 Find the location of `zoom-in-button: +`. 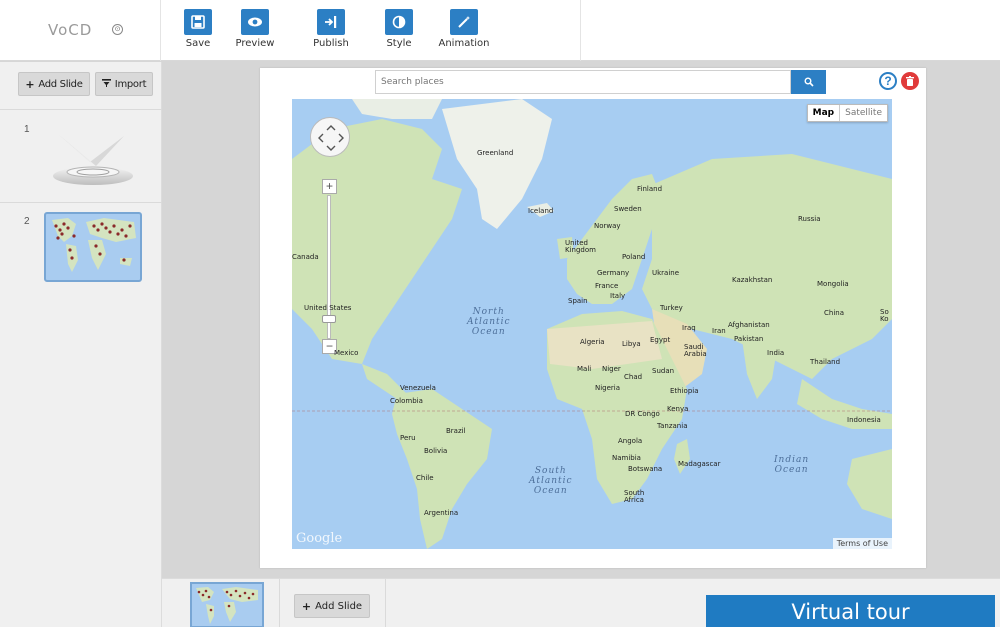

zoom-in-button: + is located at coordinates (329, 186).